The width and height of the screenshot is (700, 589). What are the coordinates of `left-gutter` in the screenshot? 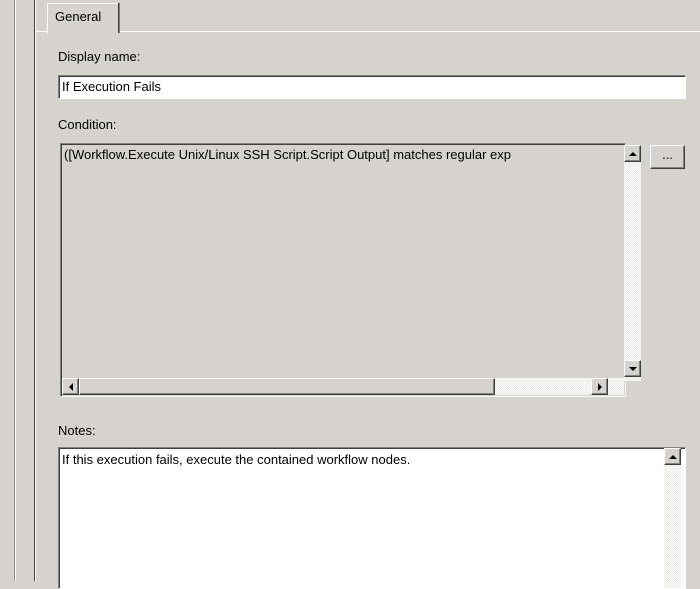 It's located at (25, 290).